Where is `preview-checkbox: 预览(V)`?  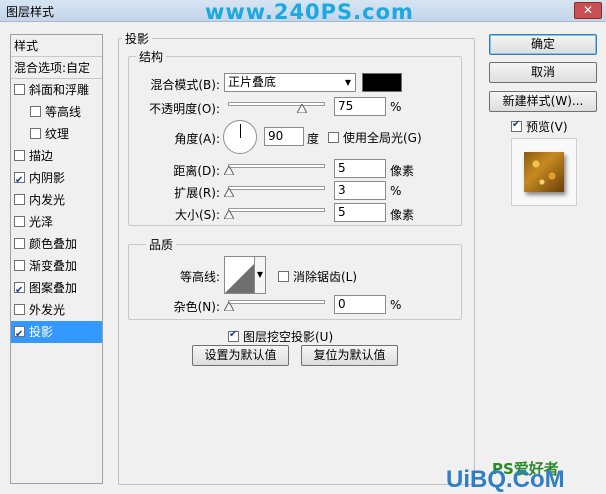 preview-checkbox: 预览(V) is located at coordinates (539, 126).